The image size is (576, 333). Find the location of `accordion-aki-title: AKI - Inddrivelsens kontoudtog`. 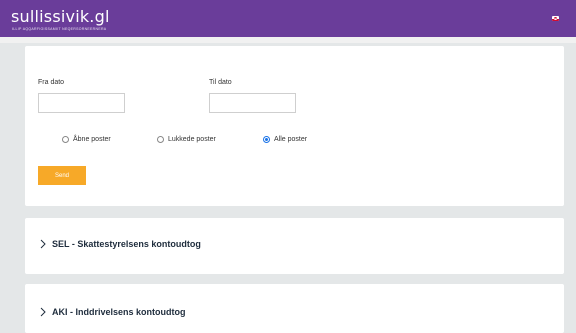

accordion-aki-title: AKI - Inddrivelsens kontoudtog is located at coordinates (119, 312).